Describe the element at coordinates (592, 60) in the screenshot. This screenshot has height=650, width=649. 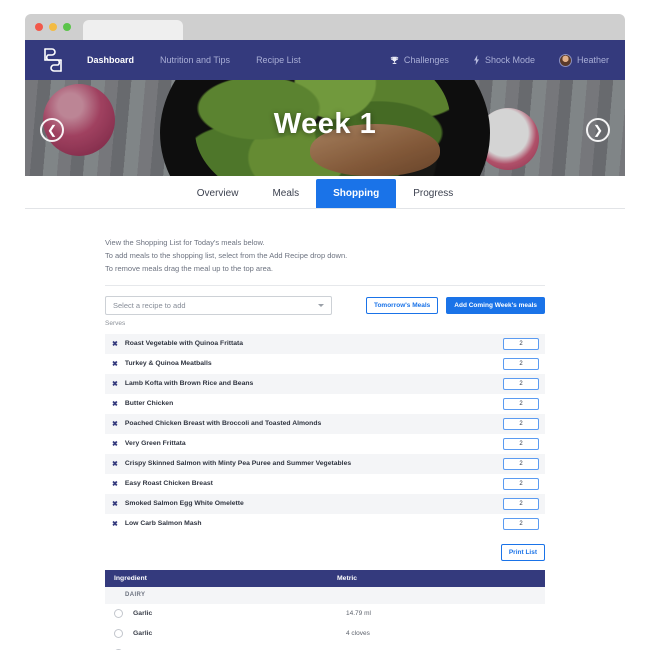
I see `nav-label-username: Heather` at that location.